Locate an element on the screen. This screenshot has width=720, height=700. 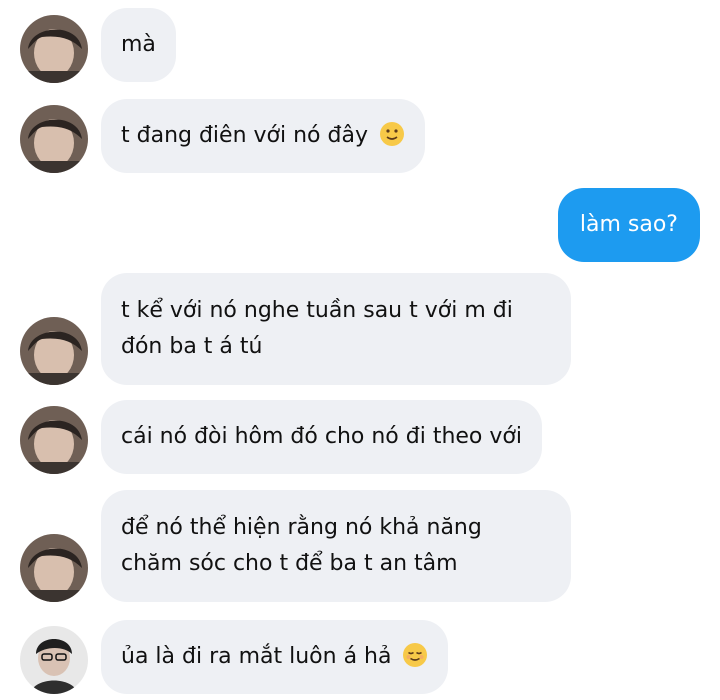
incoming-message-bubble: cái nó đòi hôm đó cho nó đi theo với is located at coordinates (321, 437).